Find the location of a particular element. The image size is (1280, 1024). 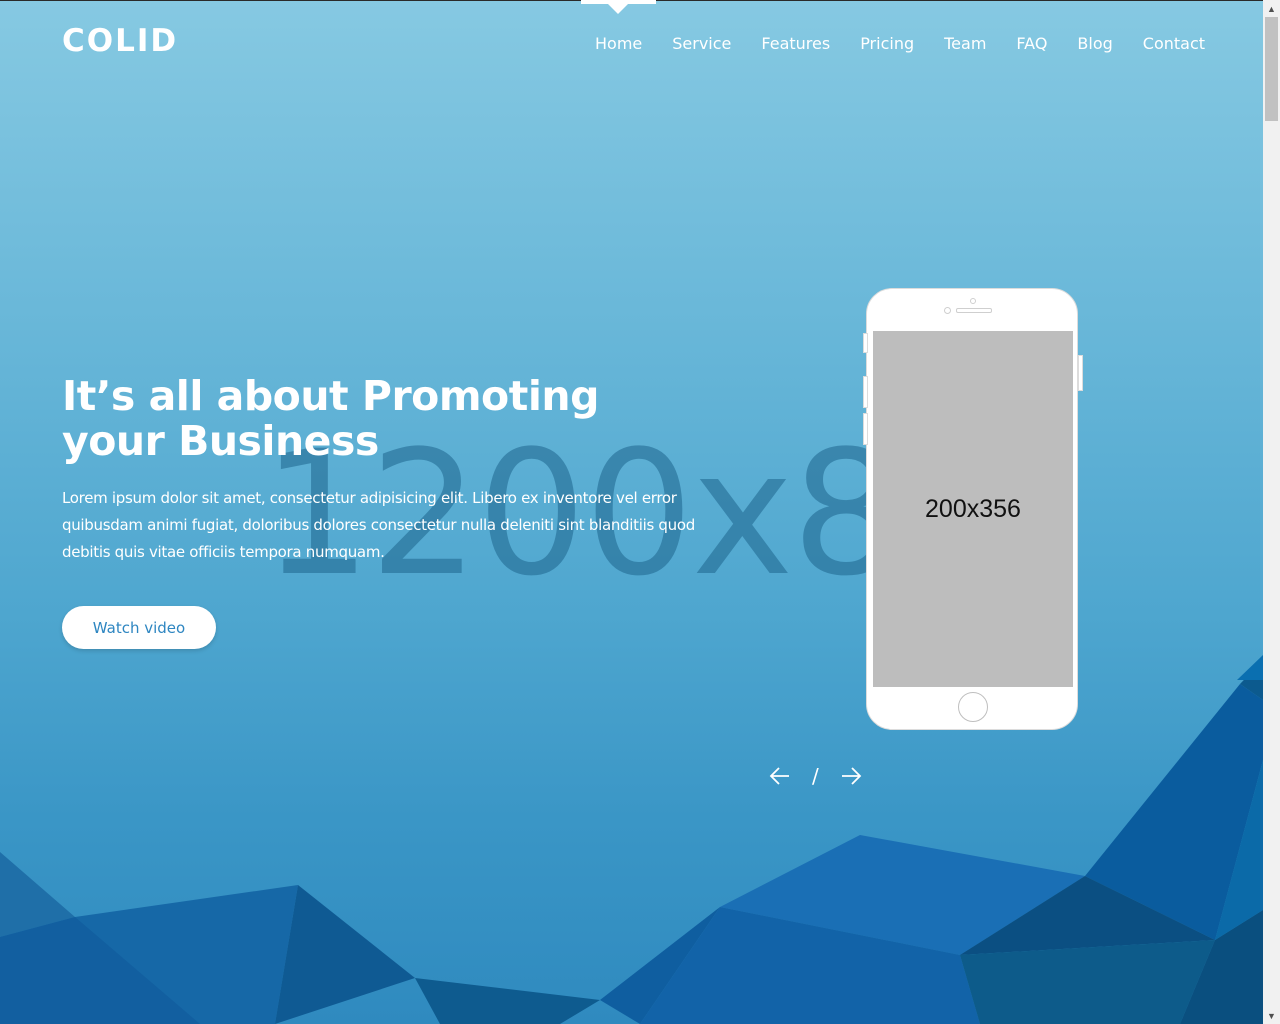

scrollbar-thumb is located at coordinates (1271, 69).